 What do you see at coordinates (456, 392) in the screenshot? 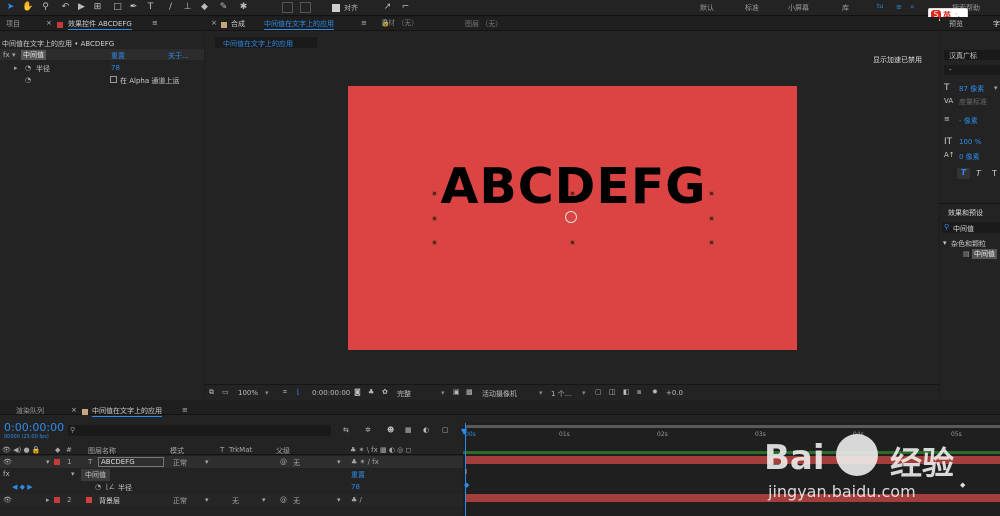
I see `roi-icon: ▣` at bounding box center [456, 392].